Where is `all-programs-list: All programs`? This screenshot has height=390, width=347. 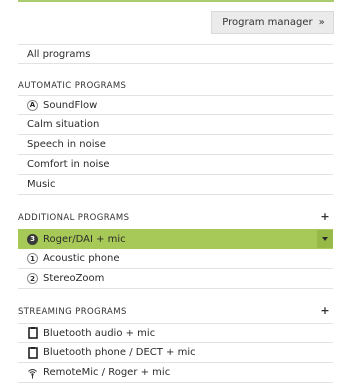
all-programs-list: All programs is located at coordinates (175, 54).